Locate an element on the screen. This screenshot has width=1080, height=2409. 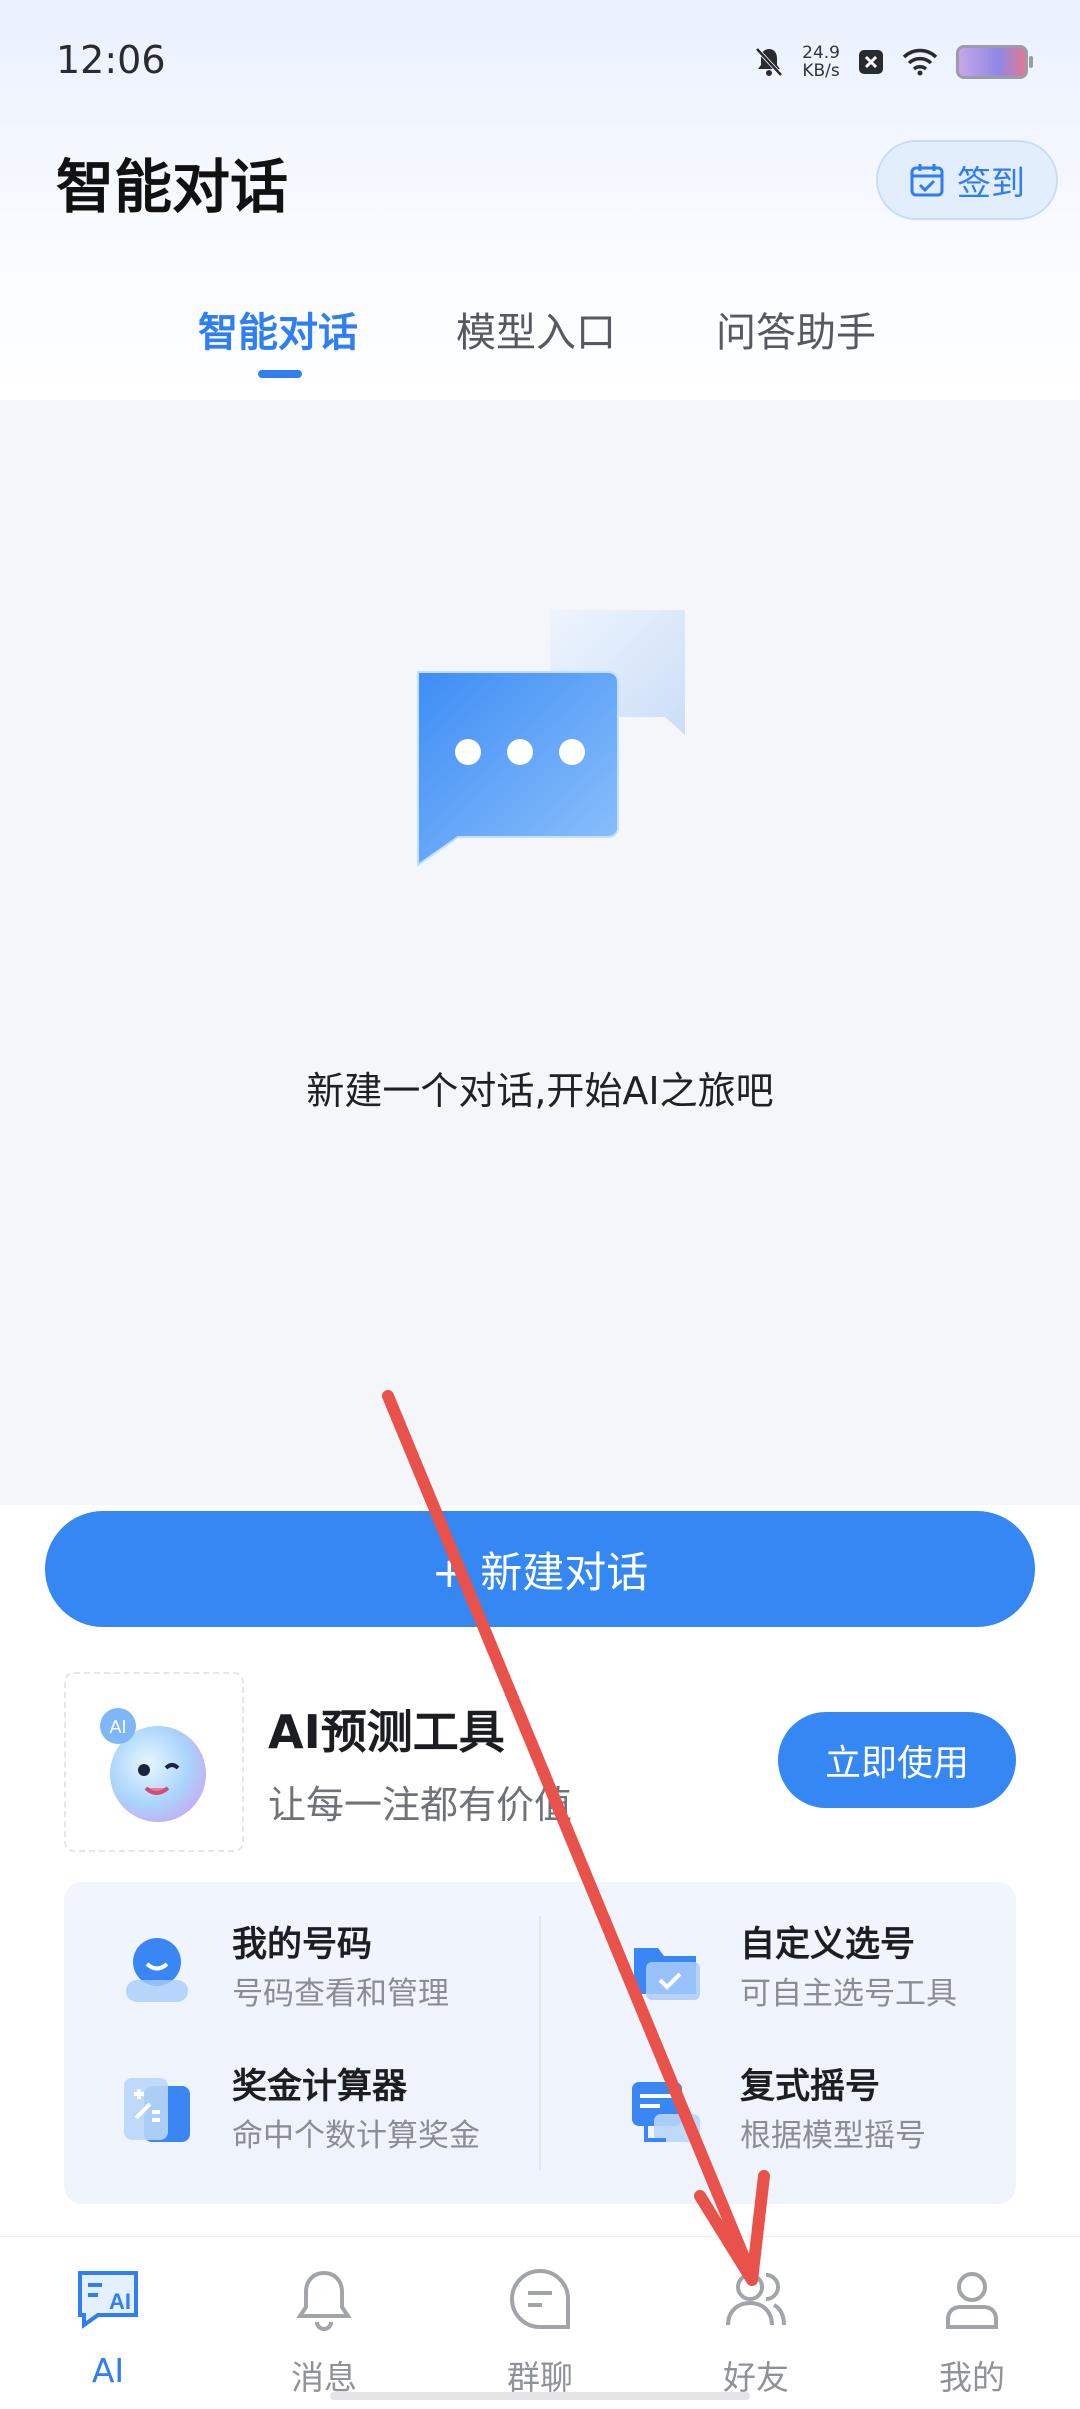
status-time: 12:06 is located at coordinates (111, 60).